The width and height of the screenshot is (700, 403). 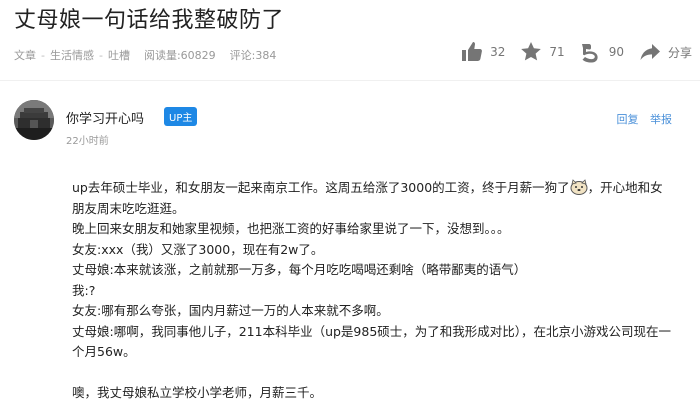 I want to click on paragraph: 我:?, so click(x=372, y=291).